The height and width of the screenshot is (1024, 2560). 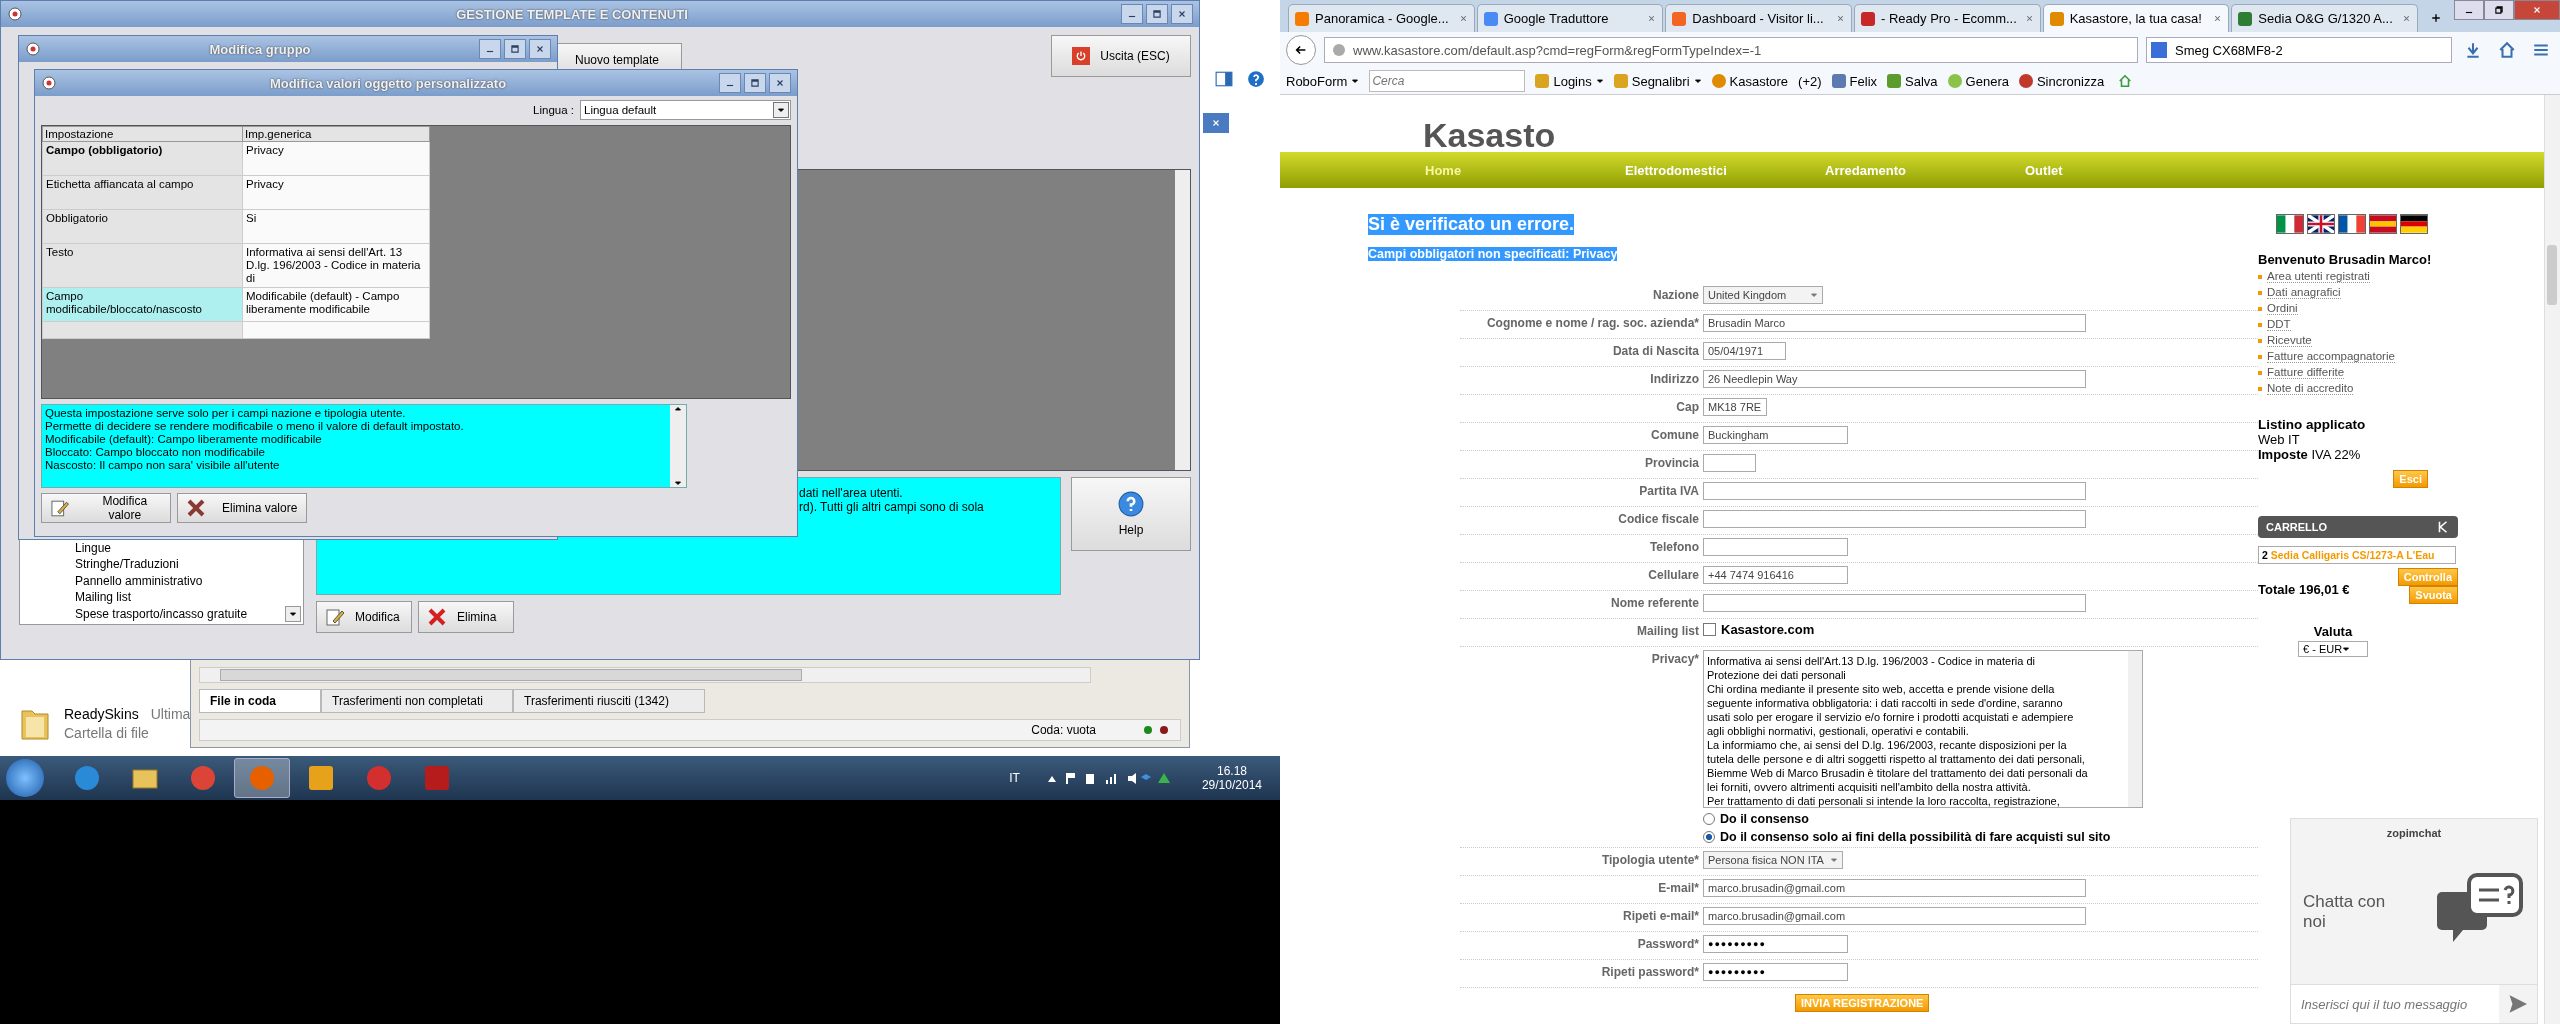 What do you see at coordinates (336, 226) in the screenshot?
I see `table-cell: Si` at bounding box center [336, 226].